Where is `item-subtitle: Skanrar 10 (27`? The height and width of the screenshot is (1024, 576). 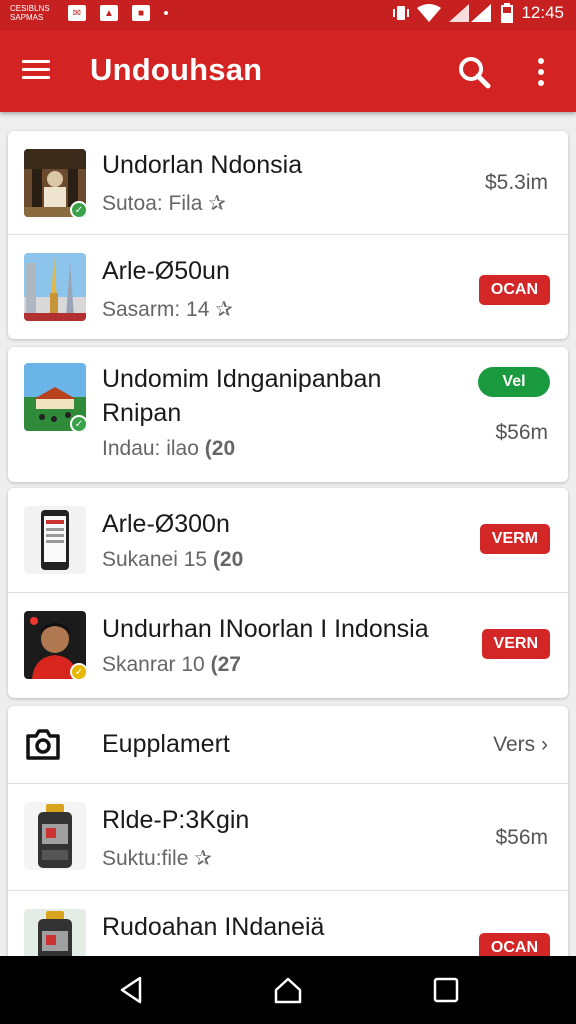 item-subtitle: Skanrar 10 (27 is located at coordinates (171, 664).